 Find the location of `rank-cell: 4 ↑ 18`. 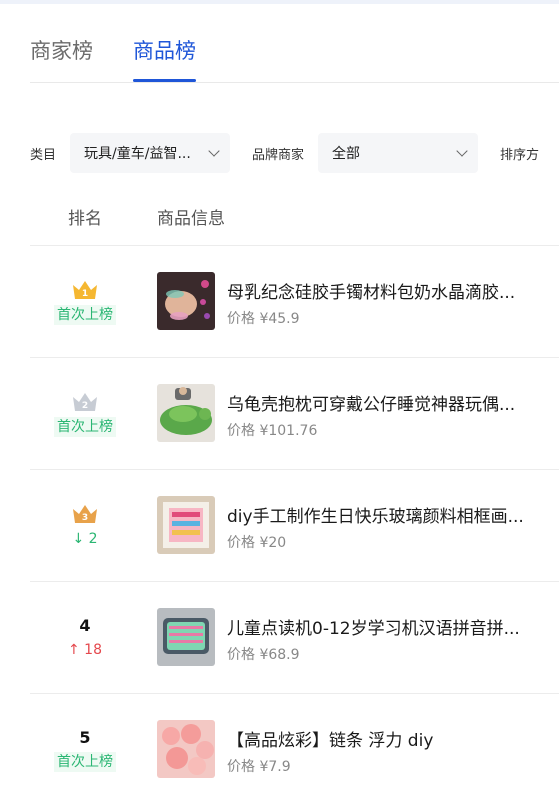

rank-cell: 4 ↑ 18 is located at coordinates (85, 638).